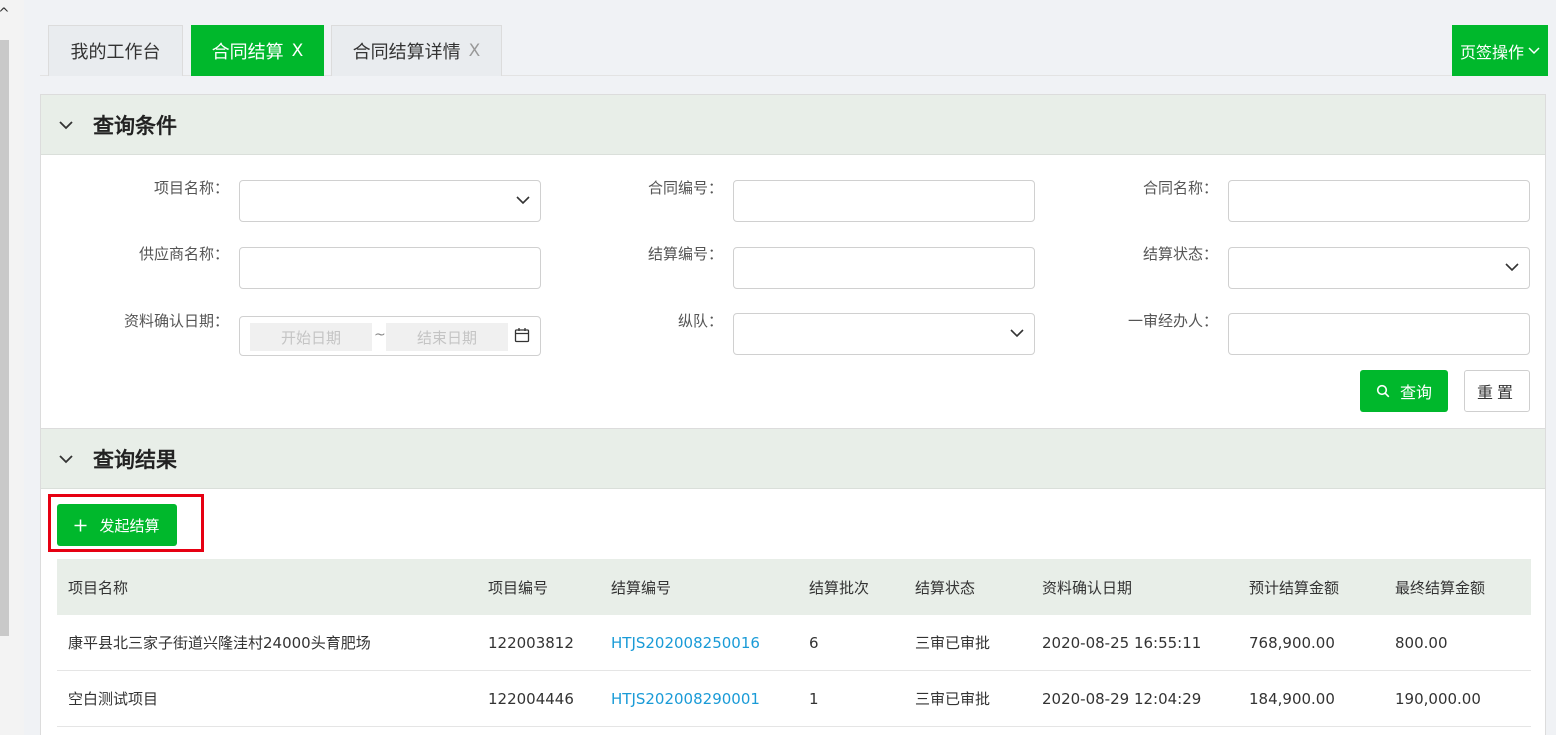  Describe the element at coordinates (1415, 392) in the screenshot. I see `query-button-label: 查询` at that location.